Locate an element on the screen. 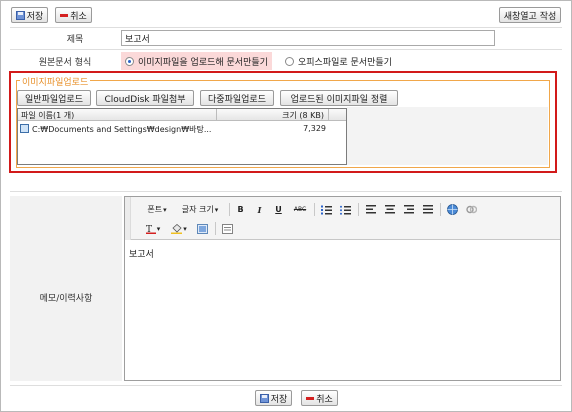 The height and width of the screenshot is (412, 572). cancel-button-top: 취소 is located at coordinates (73, 15).